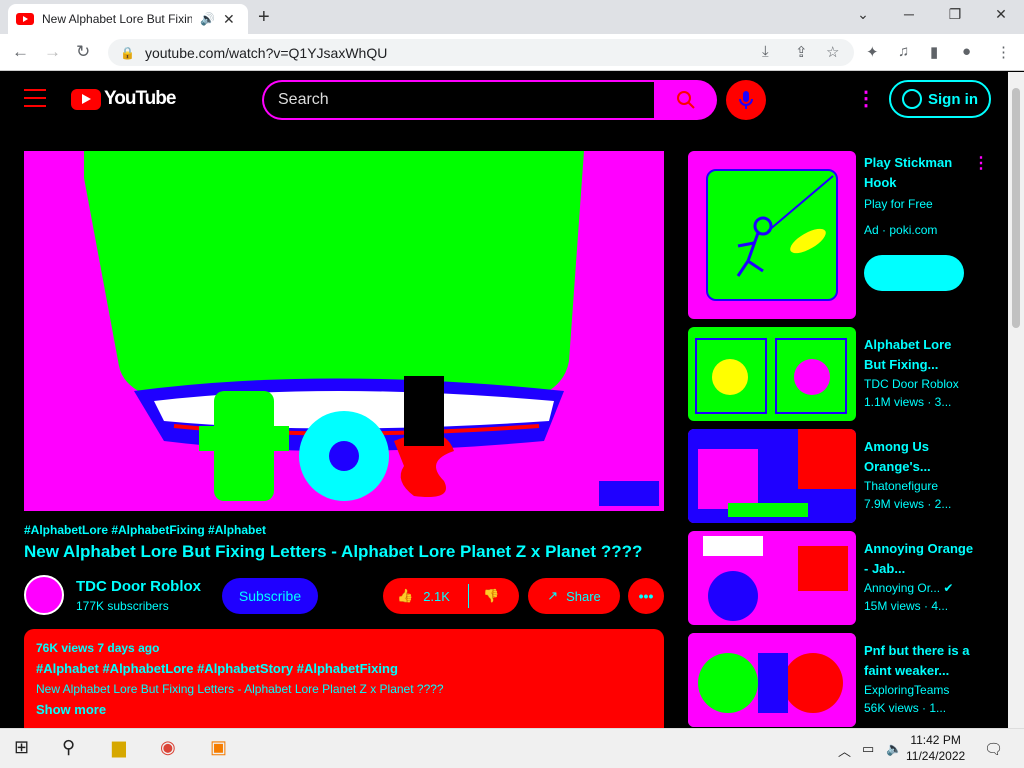 The image size is (1024, 768). What do you see at coordinates (270, 596) in the screenshot?
I see `subscribe-button: Subscribe` at bounding box center [270, 596].